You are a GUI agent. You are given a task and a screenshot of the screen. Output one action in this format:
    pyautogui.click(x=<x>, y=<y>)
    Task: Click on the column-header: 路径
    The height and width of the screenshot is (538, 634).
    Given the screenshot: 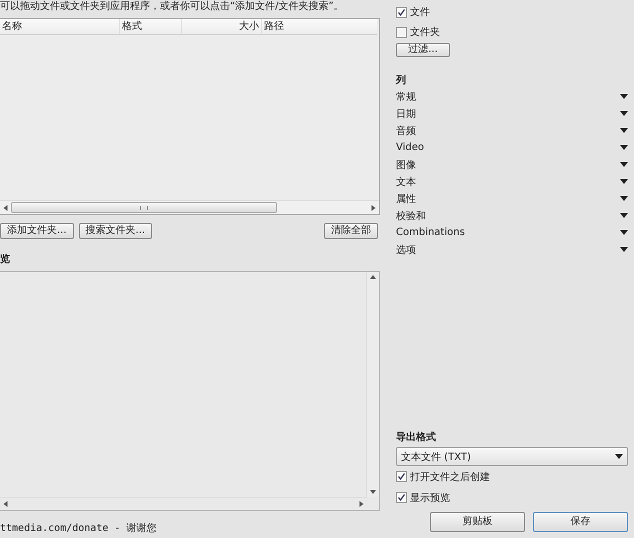 What is the action you would take?
    pyautogui.click(x=319, y=26)
    